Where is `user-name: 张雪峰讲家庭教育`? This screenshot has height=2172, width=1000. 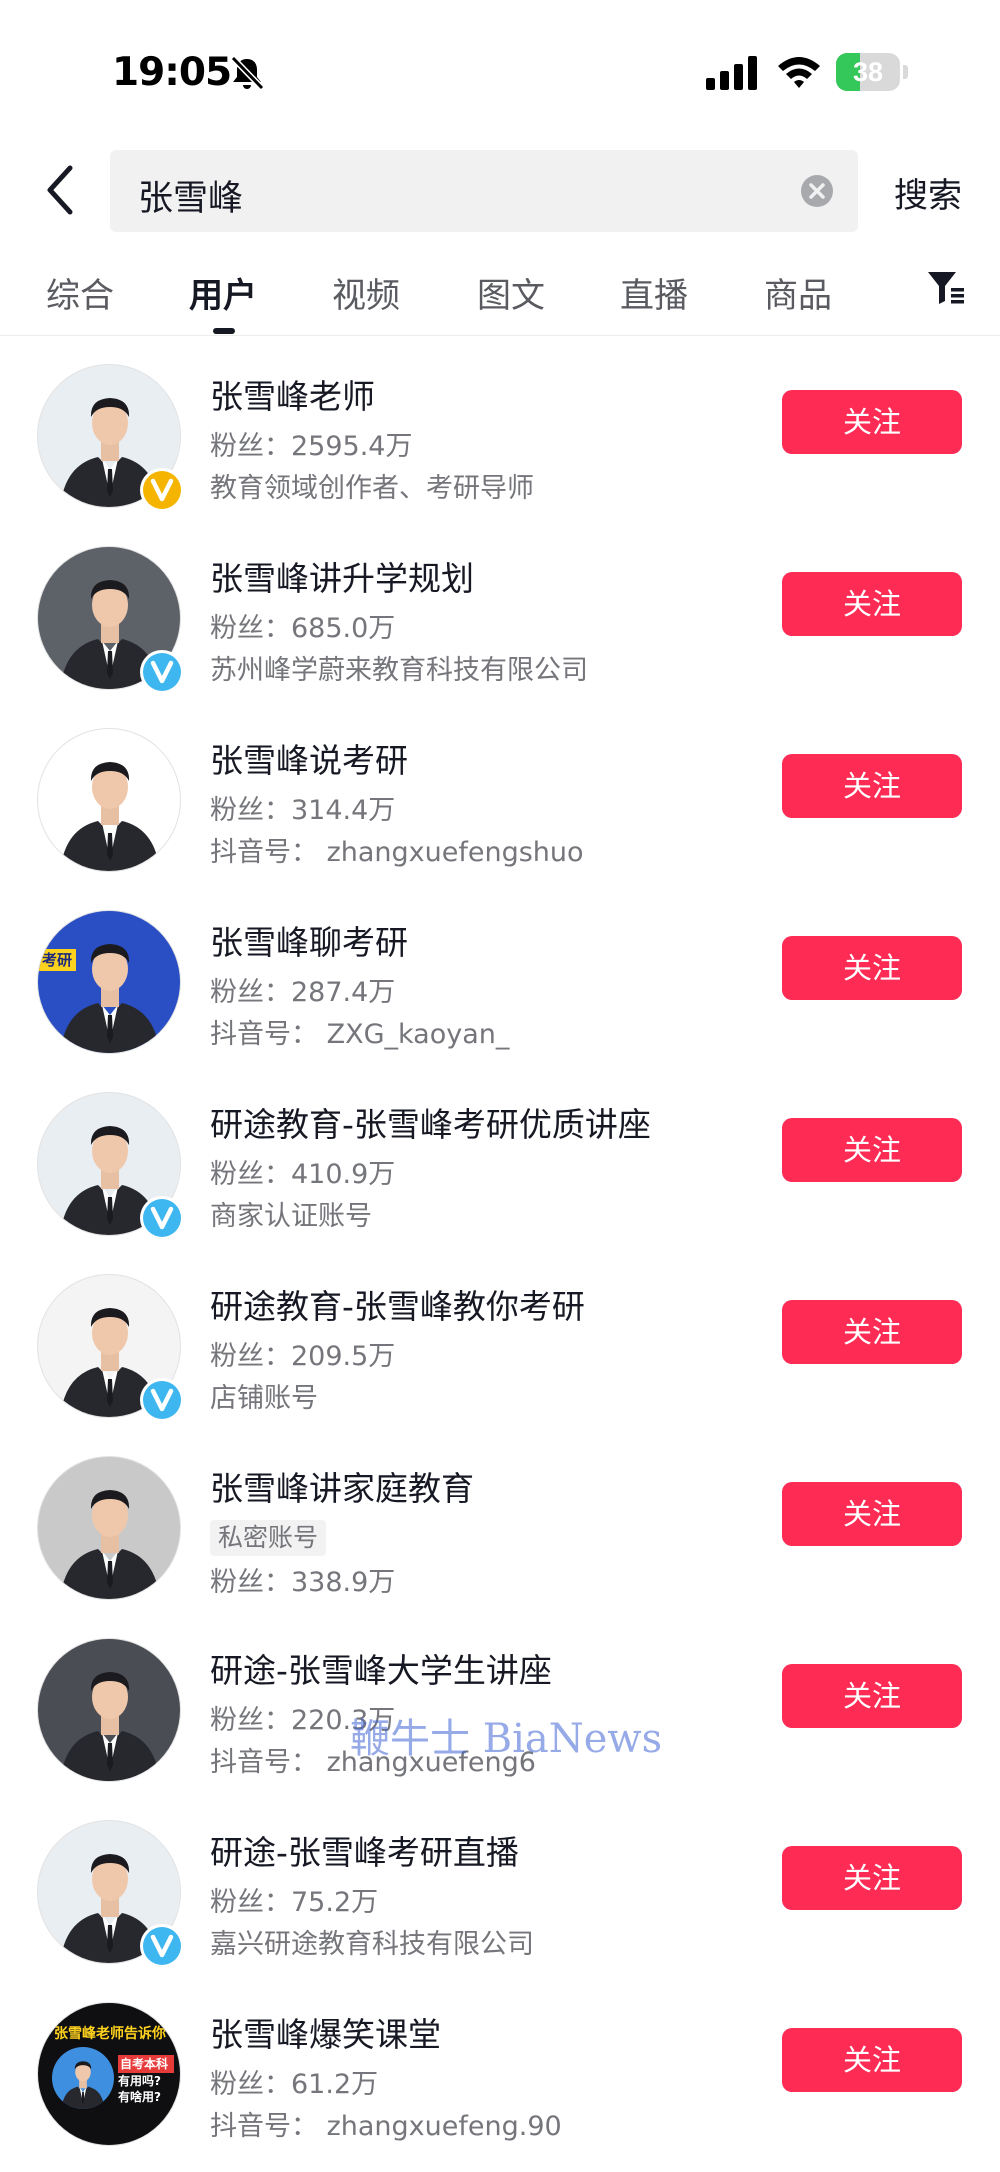 user-name: 张雪峰讲家庭教育 is located at coordinates (342, 1486).